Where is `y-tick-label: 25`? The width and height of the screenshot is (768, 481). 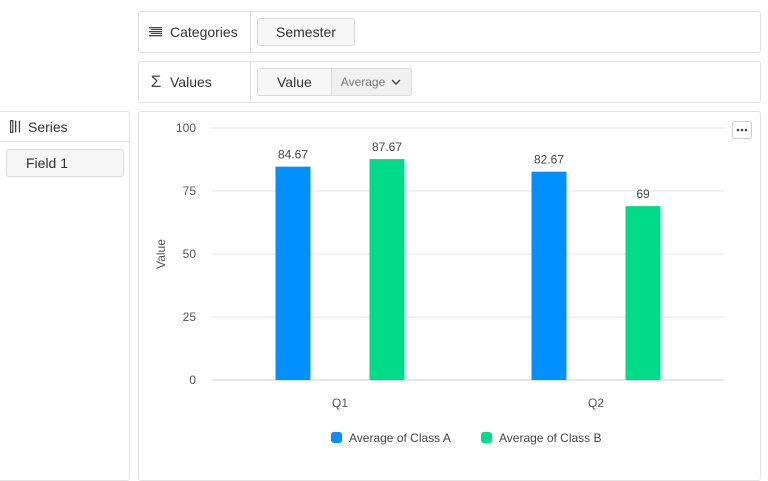
y-tick-label: 25 is located at coordinates (190, 317).